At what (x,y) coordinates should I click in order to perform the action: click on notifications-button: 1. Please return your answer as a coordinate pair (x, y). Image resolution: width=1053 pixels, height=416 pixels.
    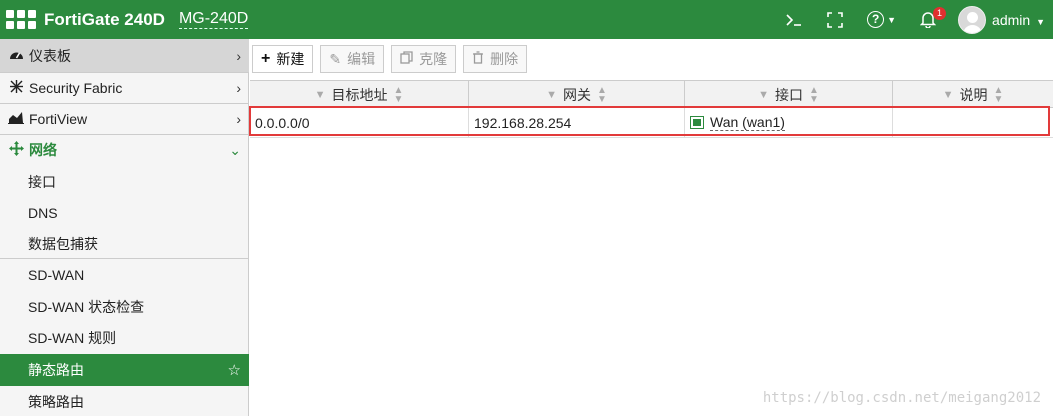
    Looking at the image, I should click on (933, 17).